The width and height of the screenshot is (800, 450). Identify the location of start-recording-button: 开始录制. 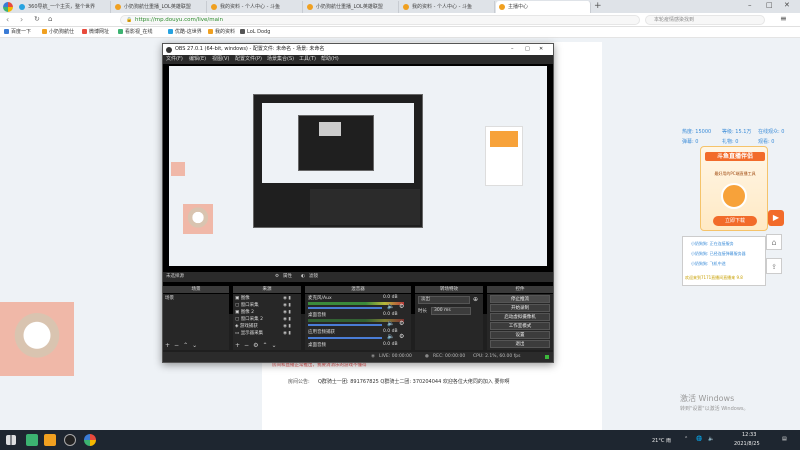
(520, 308).